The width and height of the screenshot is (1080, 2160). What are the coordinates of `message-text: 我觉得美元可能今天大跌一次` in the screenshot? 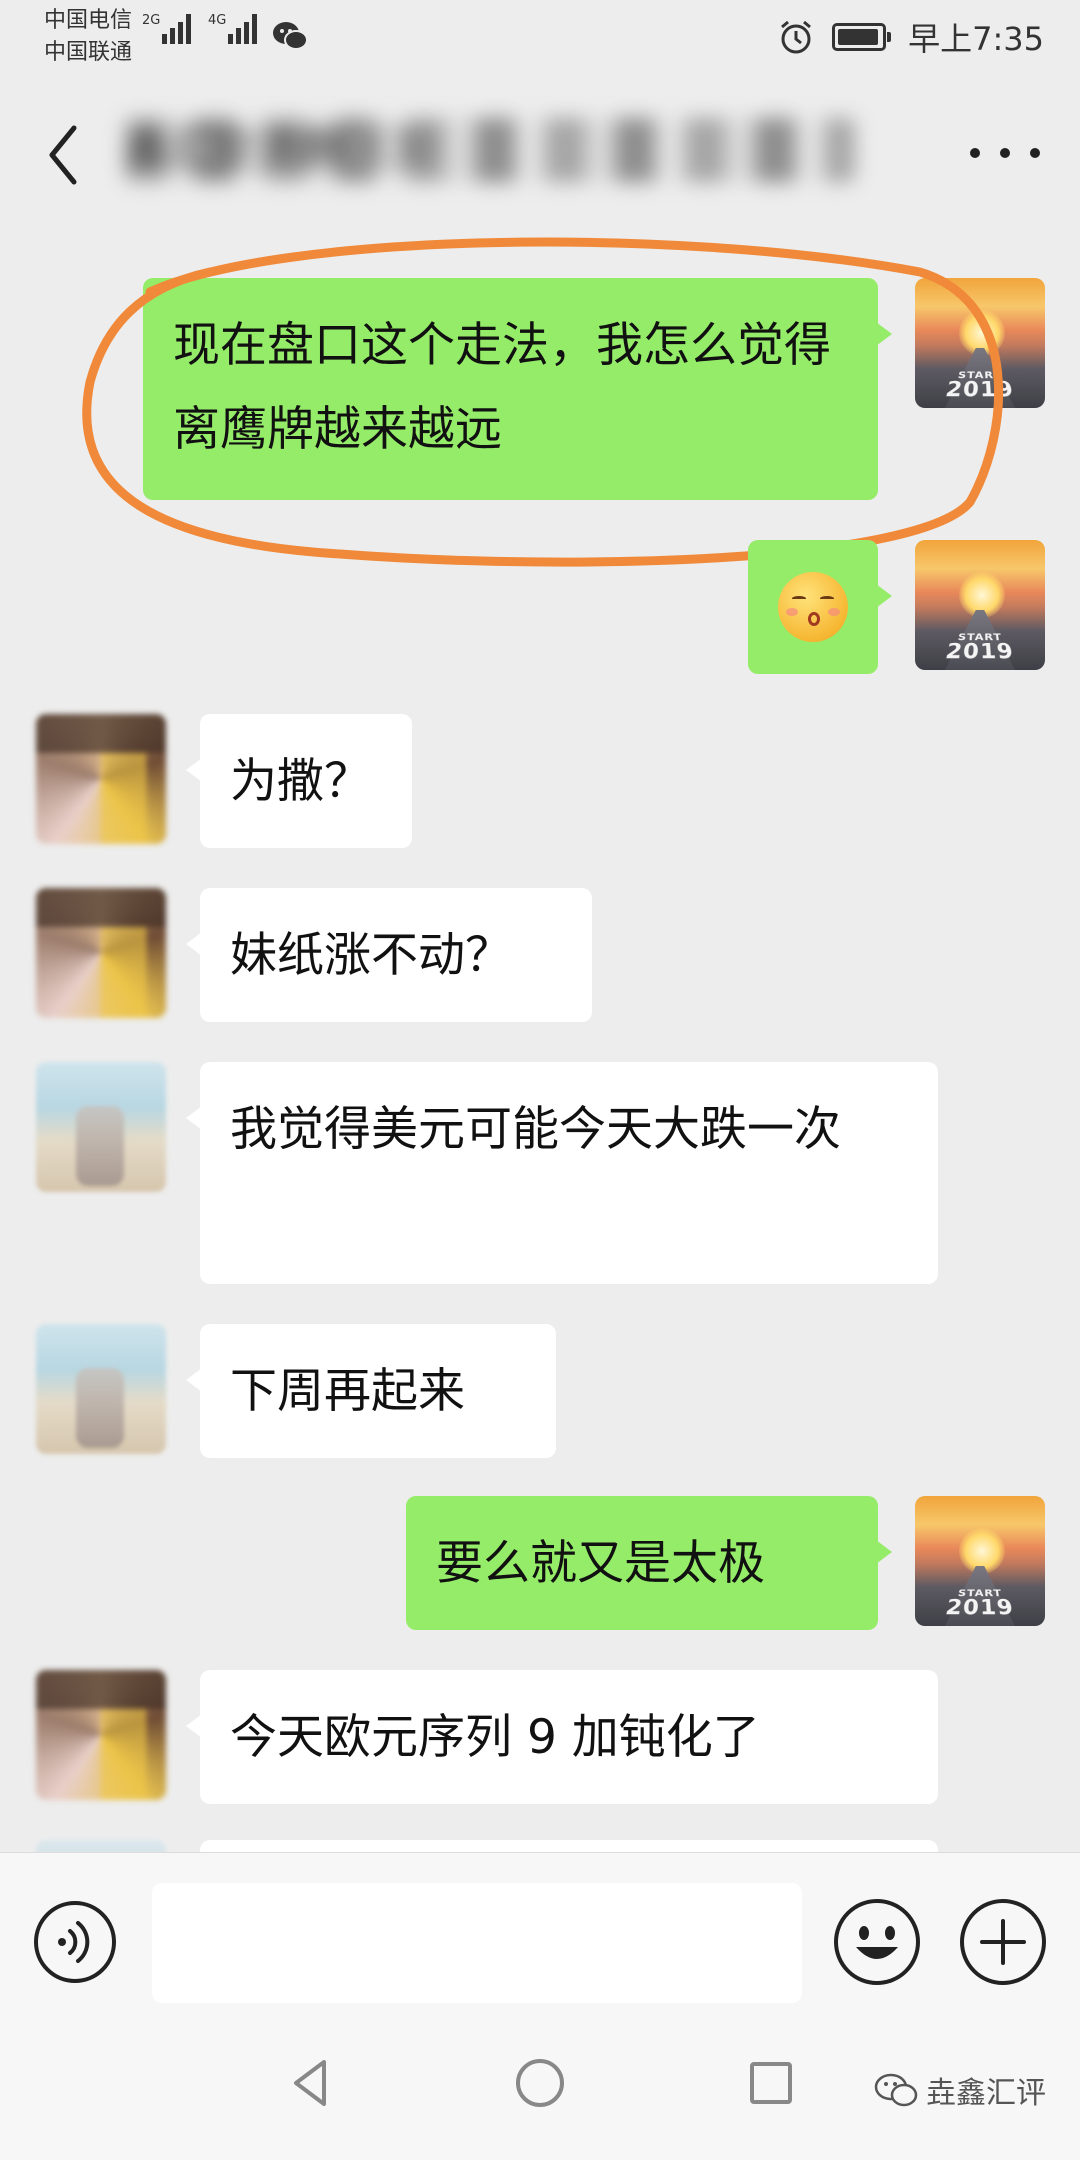 It's located at (535, 1129).